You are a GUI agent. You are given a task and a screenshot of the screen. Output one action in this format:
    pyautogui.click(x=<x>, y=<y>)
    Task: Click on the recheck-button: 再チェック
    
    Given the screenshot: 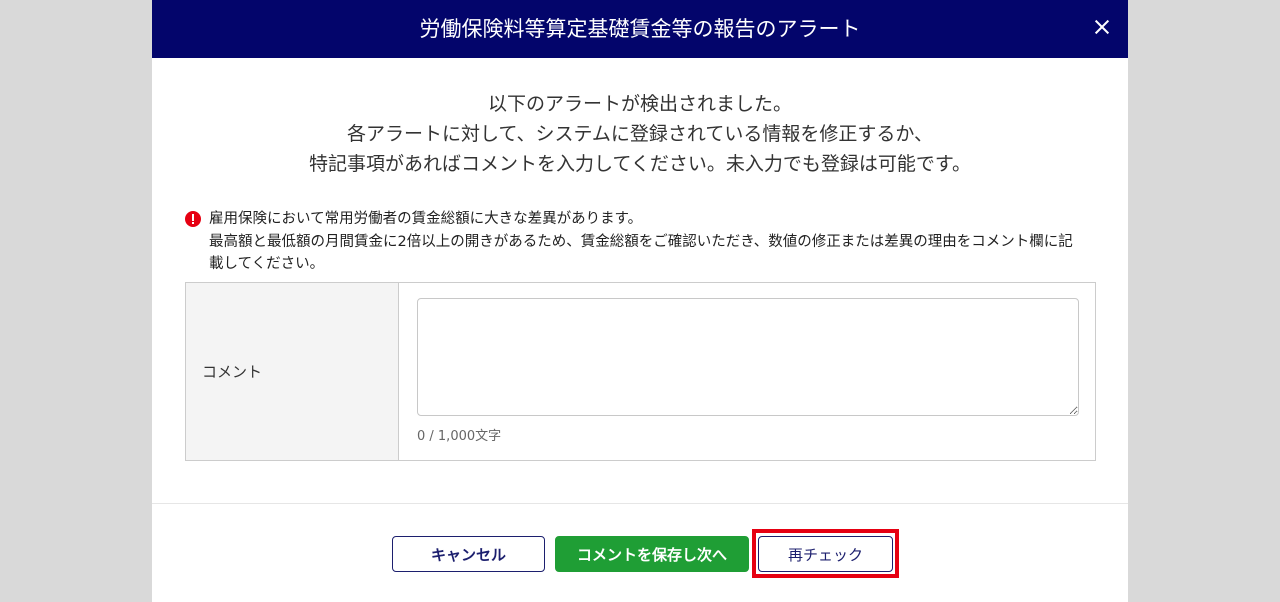 What is the action you would take?
    pyautogui.click(x=825, y=554)
    